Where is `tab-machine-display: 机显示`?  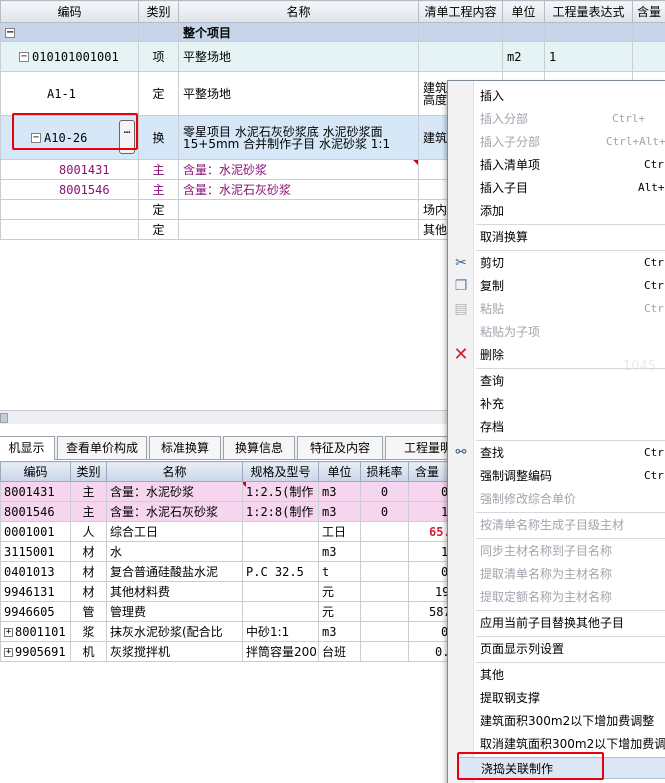
tab-machine-display: 机显示 is located at coordinates (27, 448).